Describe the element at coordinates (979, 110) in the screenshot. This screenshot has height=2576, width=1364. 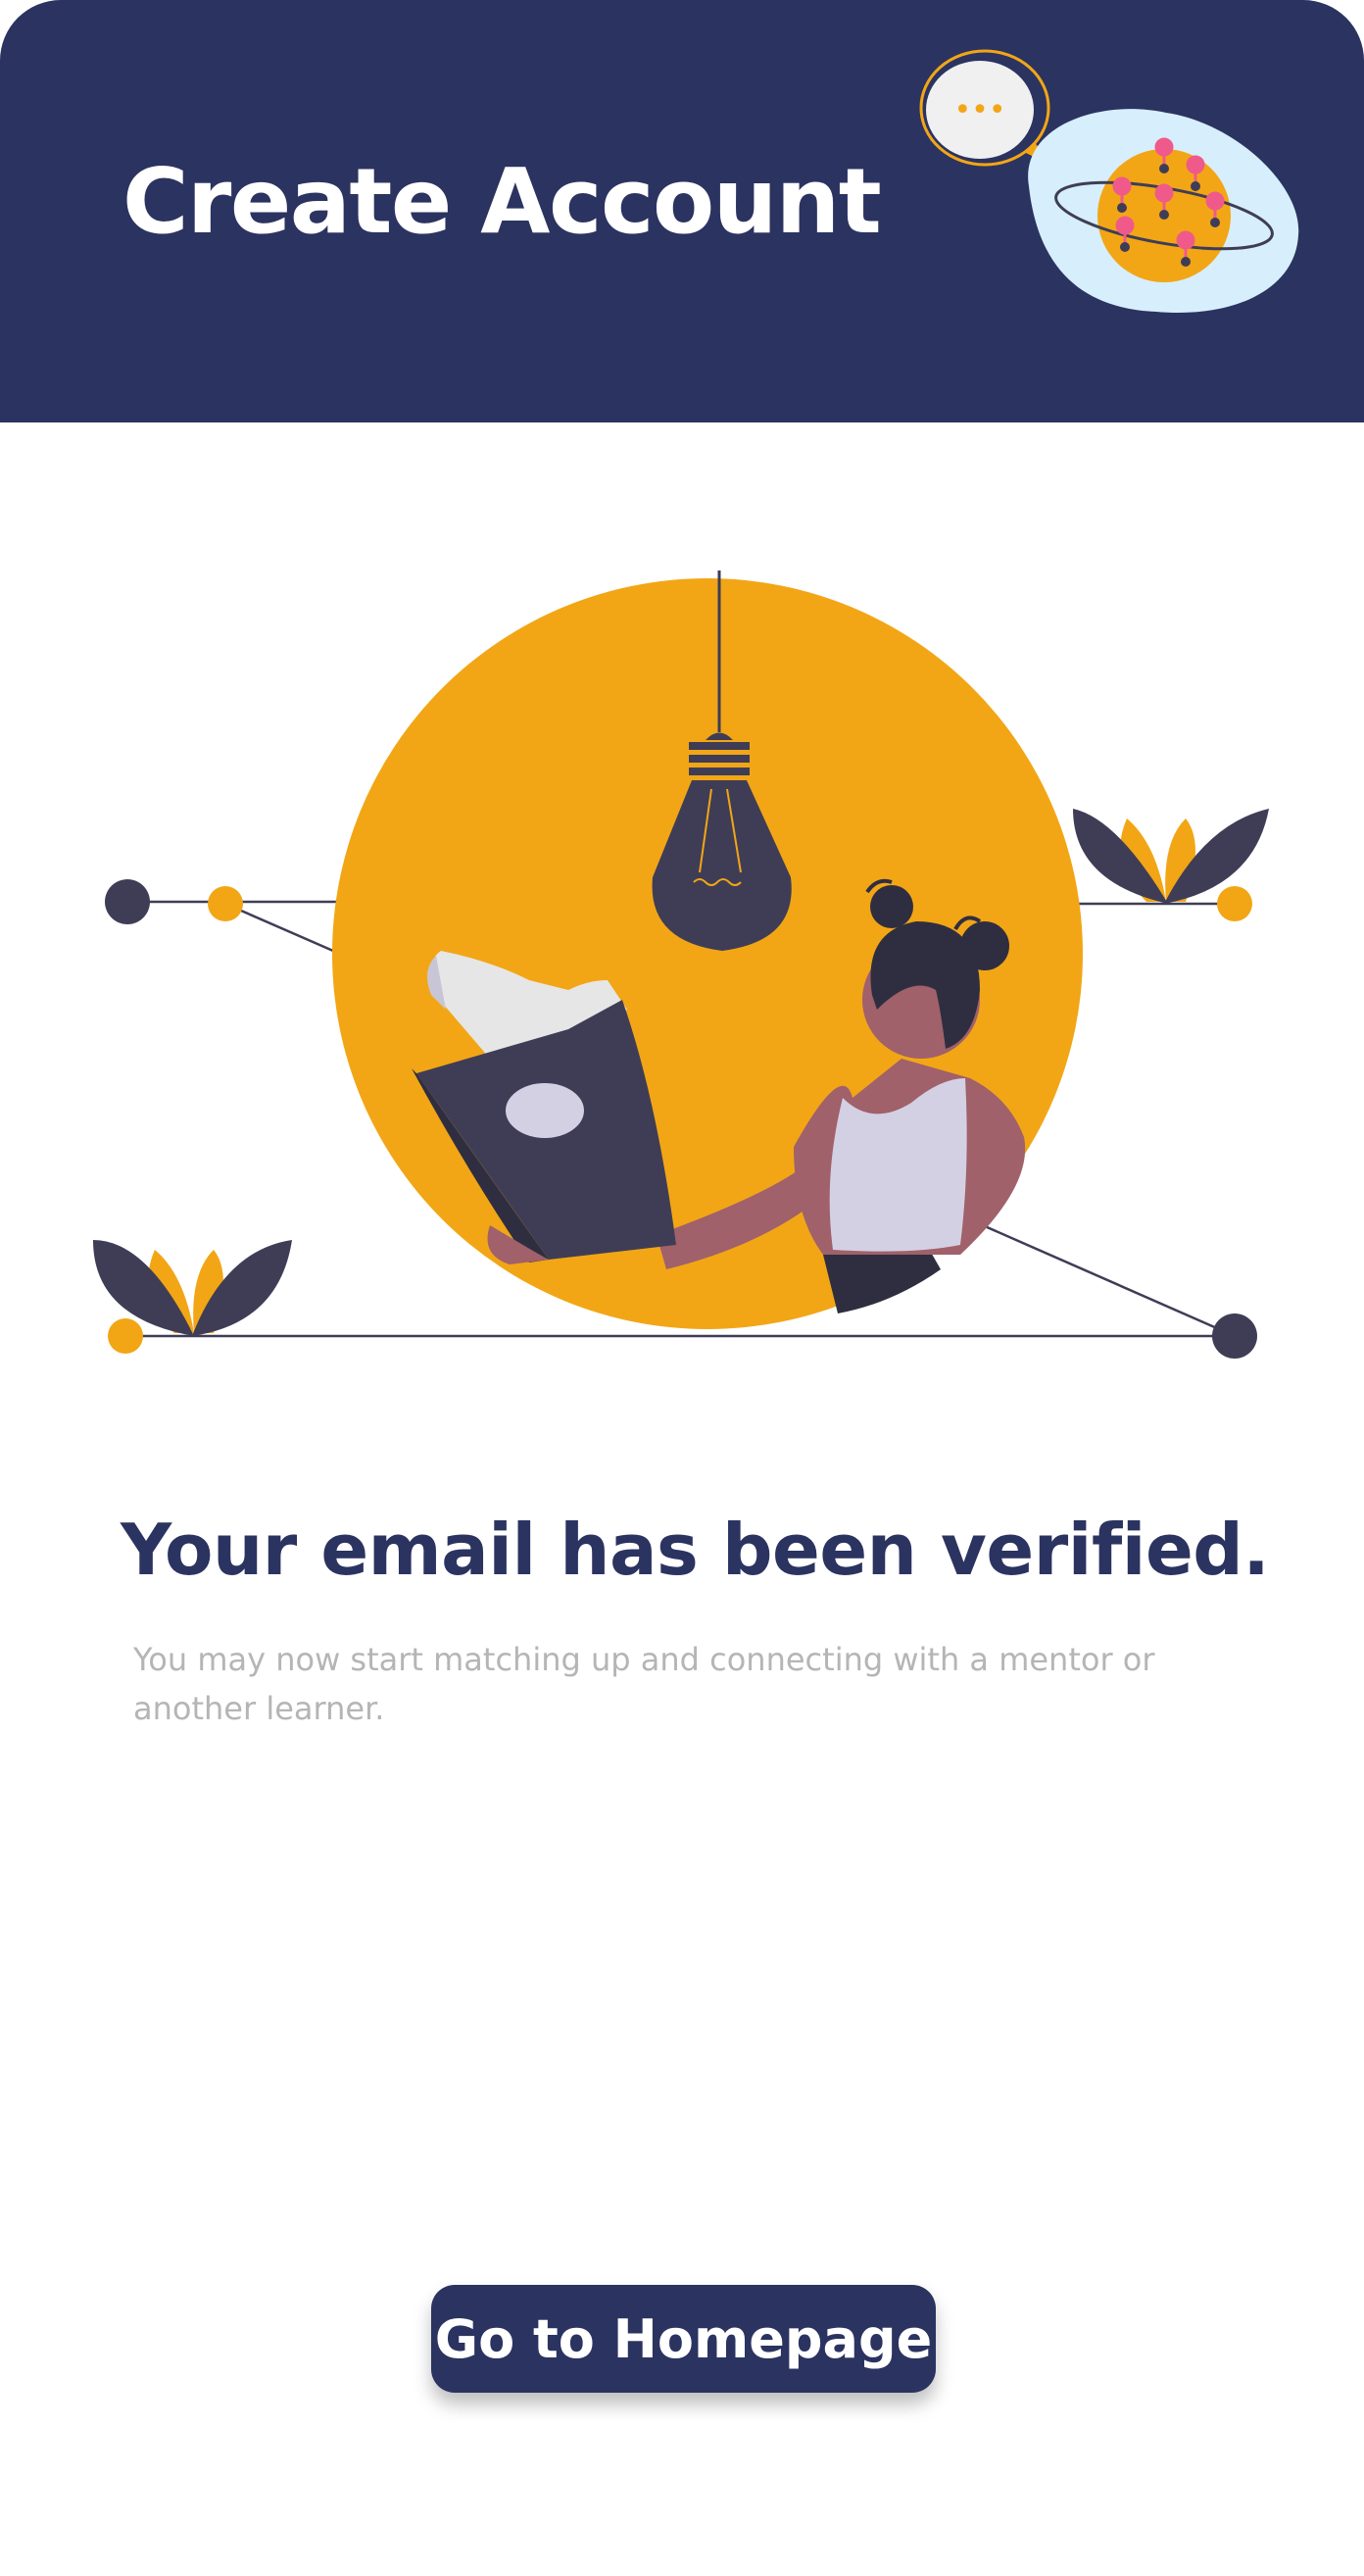
I see `chat-bubble-dots: •••` at that location.